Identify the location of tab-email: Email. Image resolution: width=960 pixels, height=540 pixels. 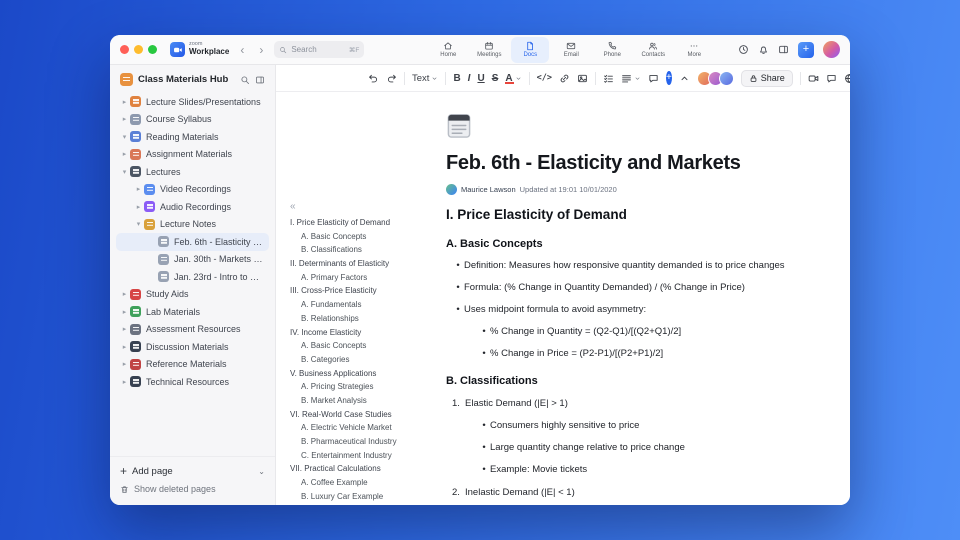
(571, 50).